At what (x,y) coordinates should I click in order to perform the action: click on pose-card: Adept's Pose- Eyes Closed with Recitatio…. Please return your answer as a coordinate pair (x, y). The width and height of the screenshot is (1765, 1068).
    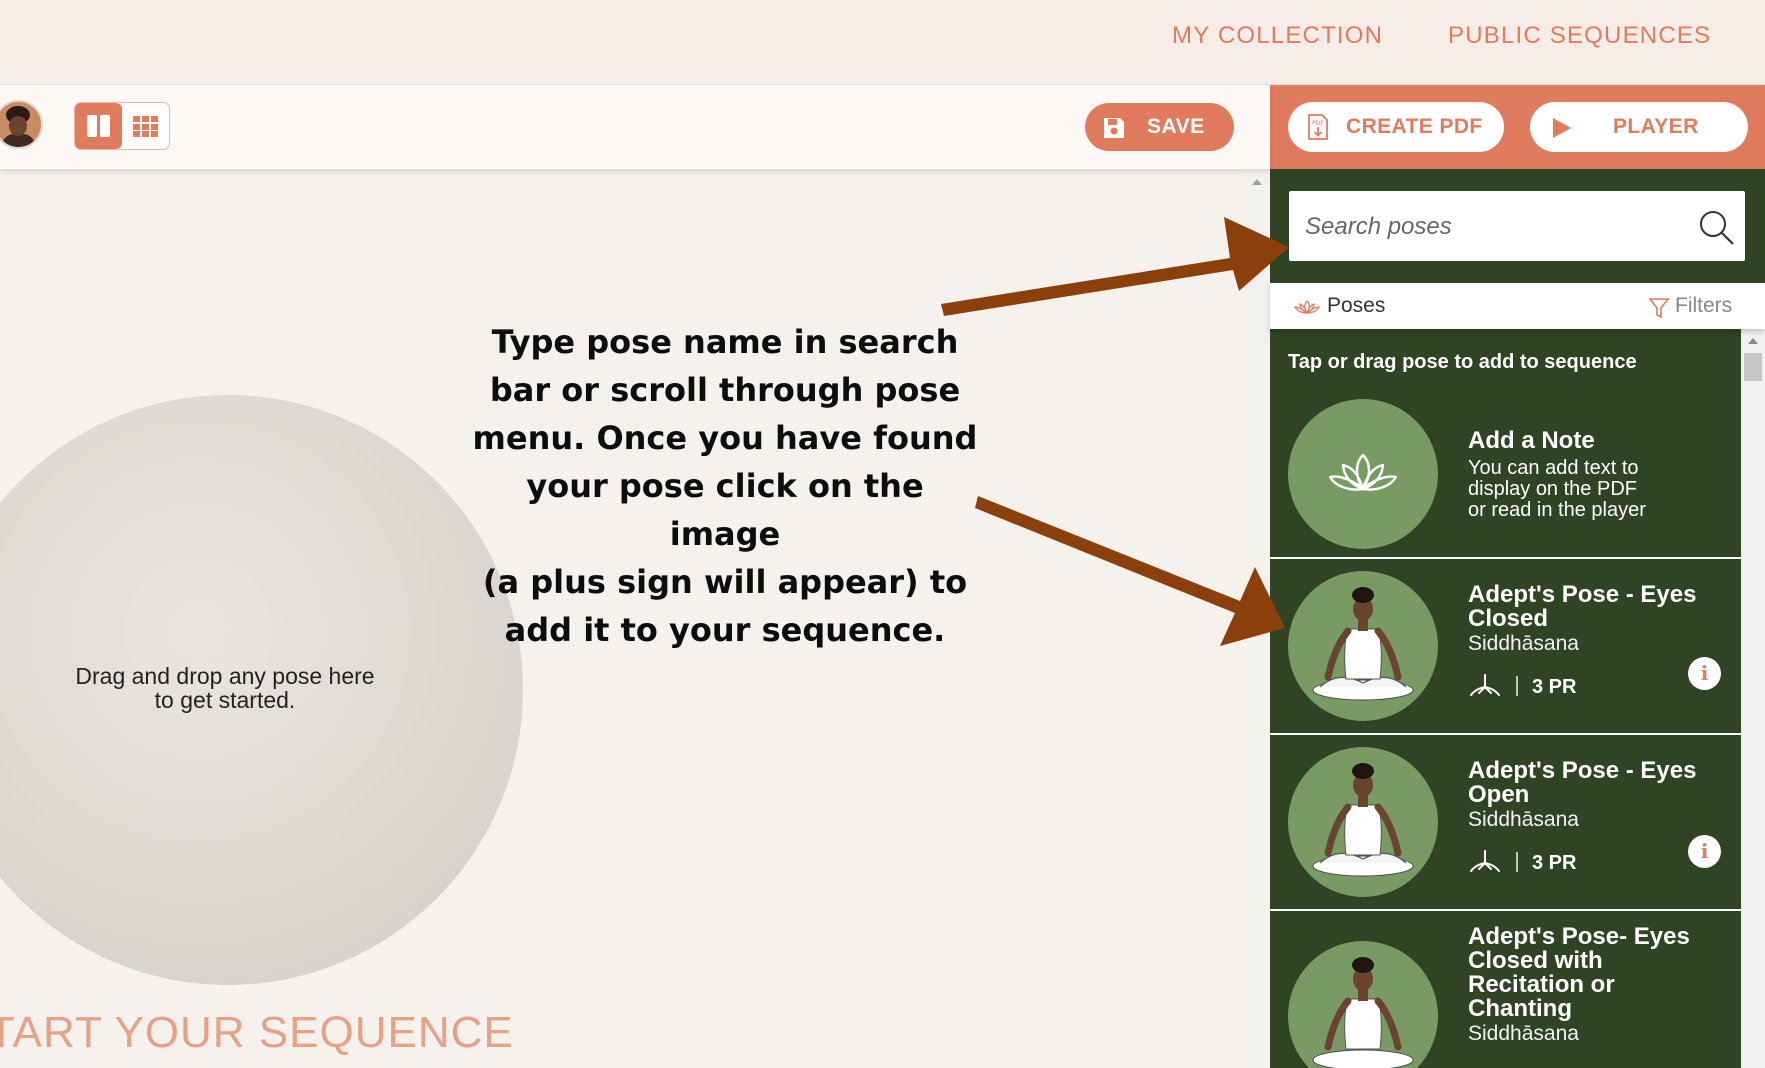
    Looking at the image, I should click on (1505, 989).